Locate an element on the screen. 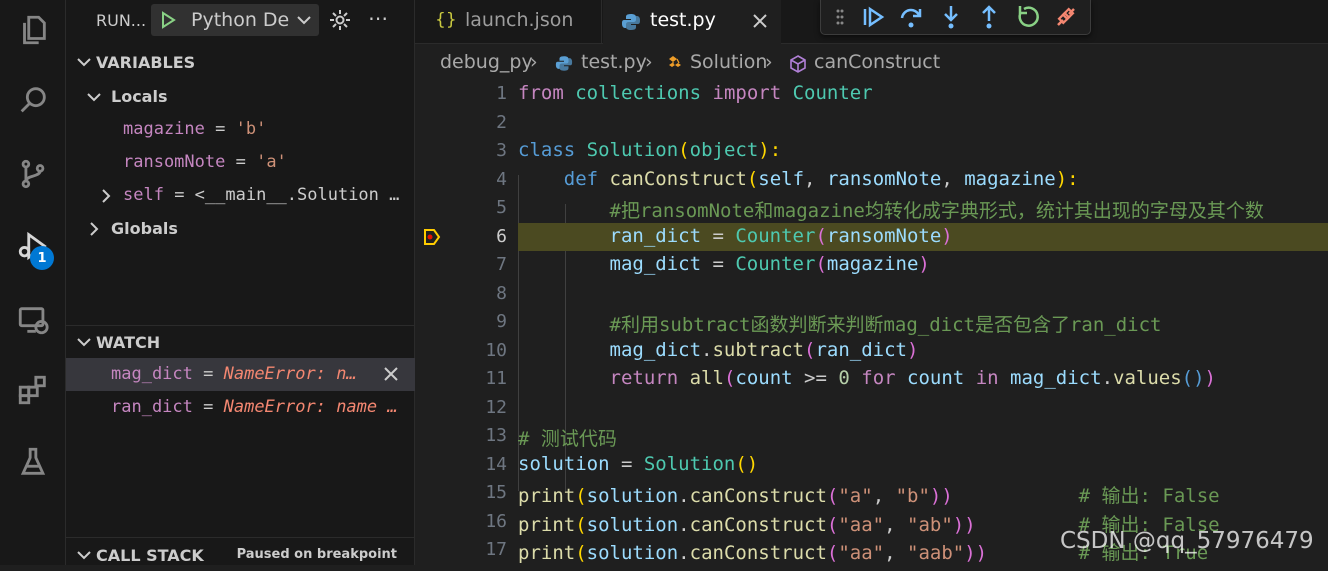 This screenshot has height=571, width=1328. line-number: 4 is located at coordinates (501, 179).